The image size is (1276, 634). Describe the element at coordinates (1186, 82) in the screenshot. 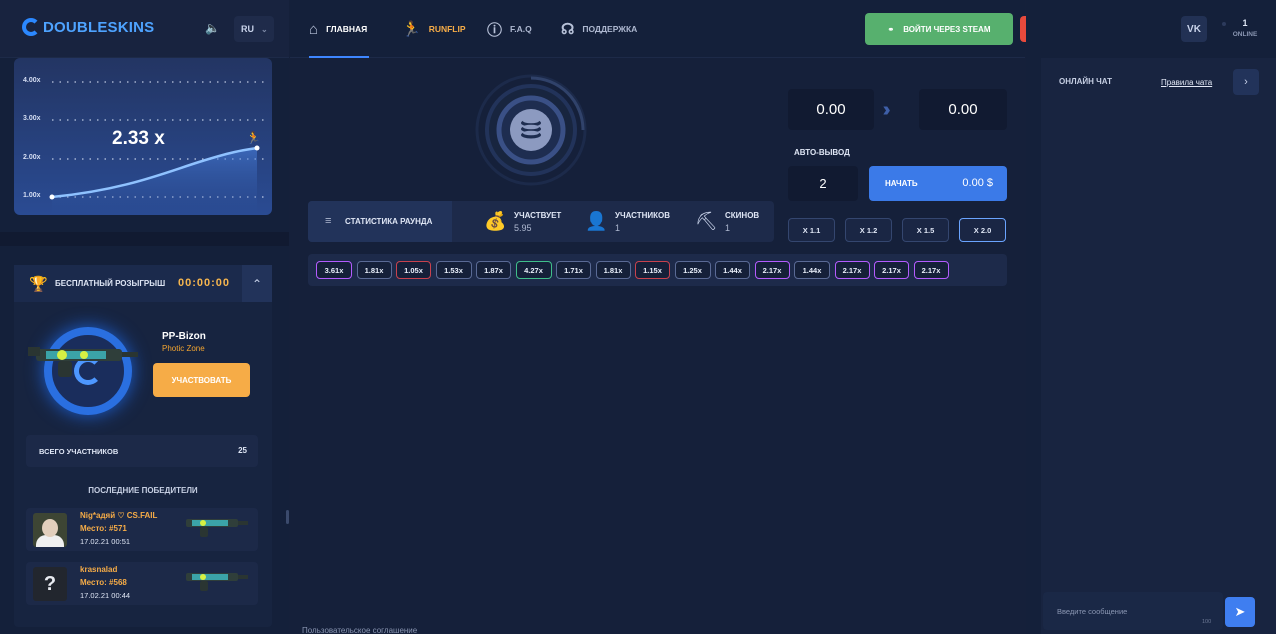

I see `chat-rules-link: Правила чата` at that location.